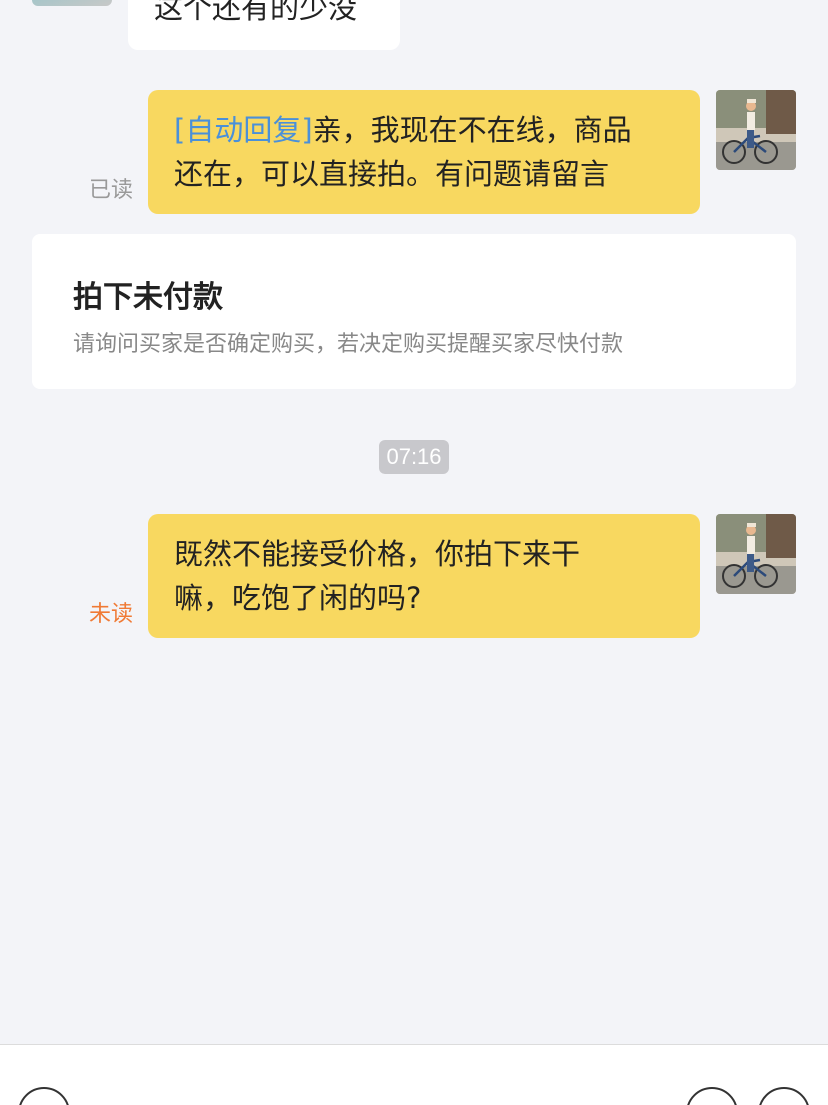 The image size is (828, 1105). Describe the element at coordinates (243, 130) in the screenshot. I see `auto-reply-tag: [自动回复]` at that location.